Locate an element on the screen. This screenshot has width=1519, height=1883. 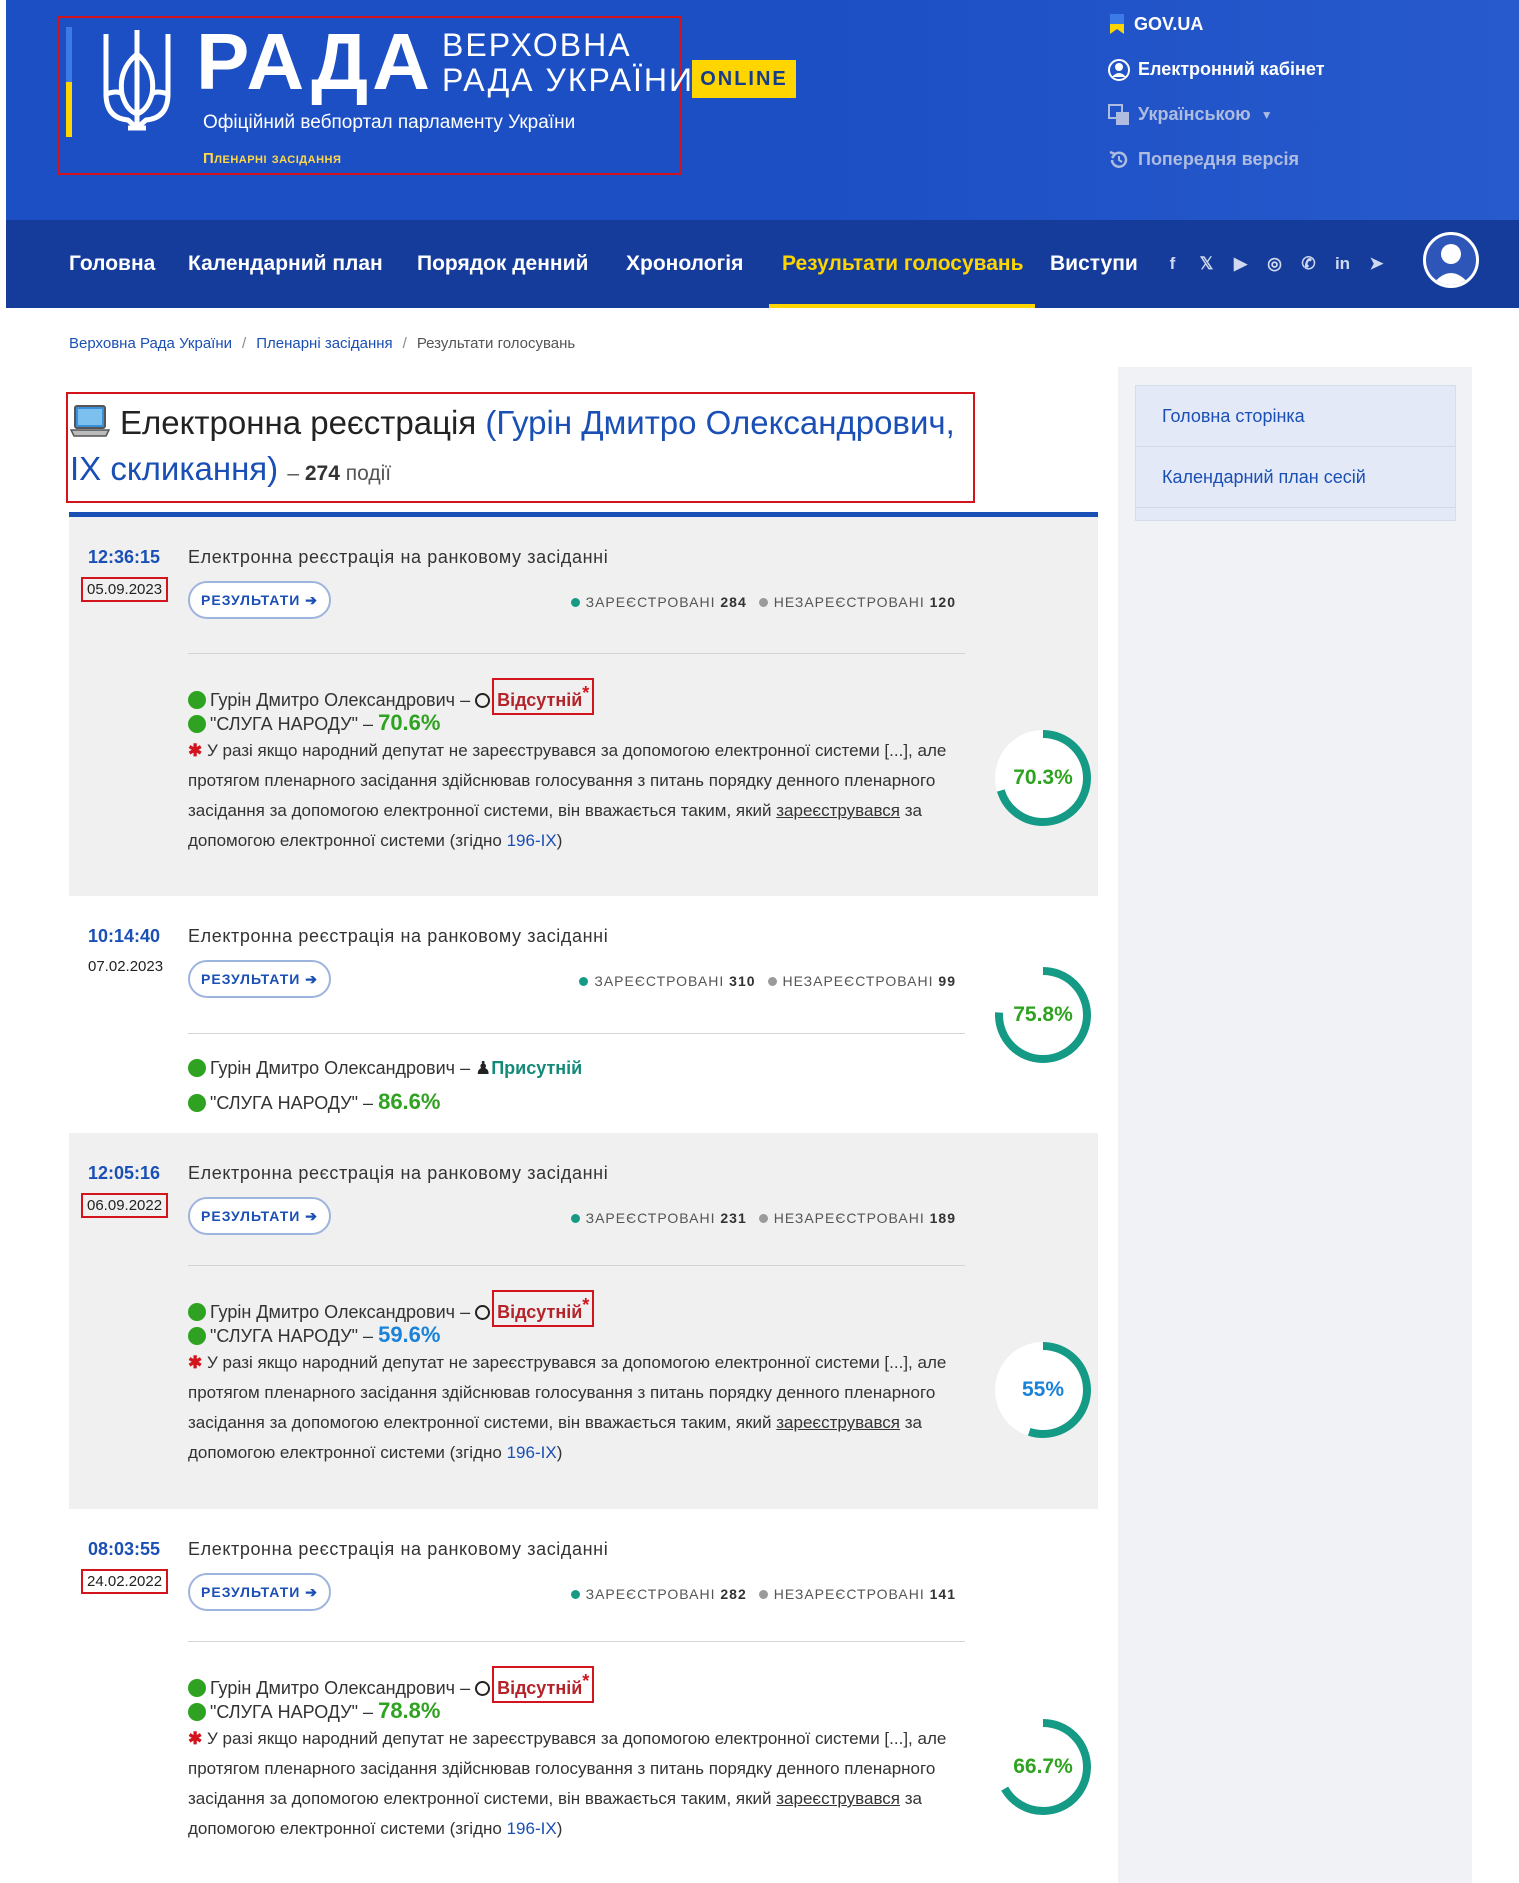
nav-item-home: Головна is located at coordinates (112, 264).